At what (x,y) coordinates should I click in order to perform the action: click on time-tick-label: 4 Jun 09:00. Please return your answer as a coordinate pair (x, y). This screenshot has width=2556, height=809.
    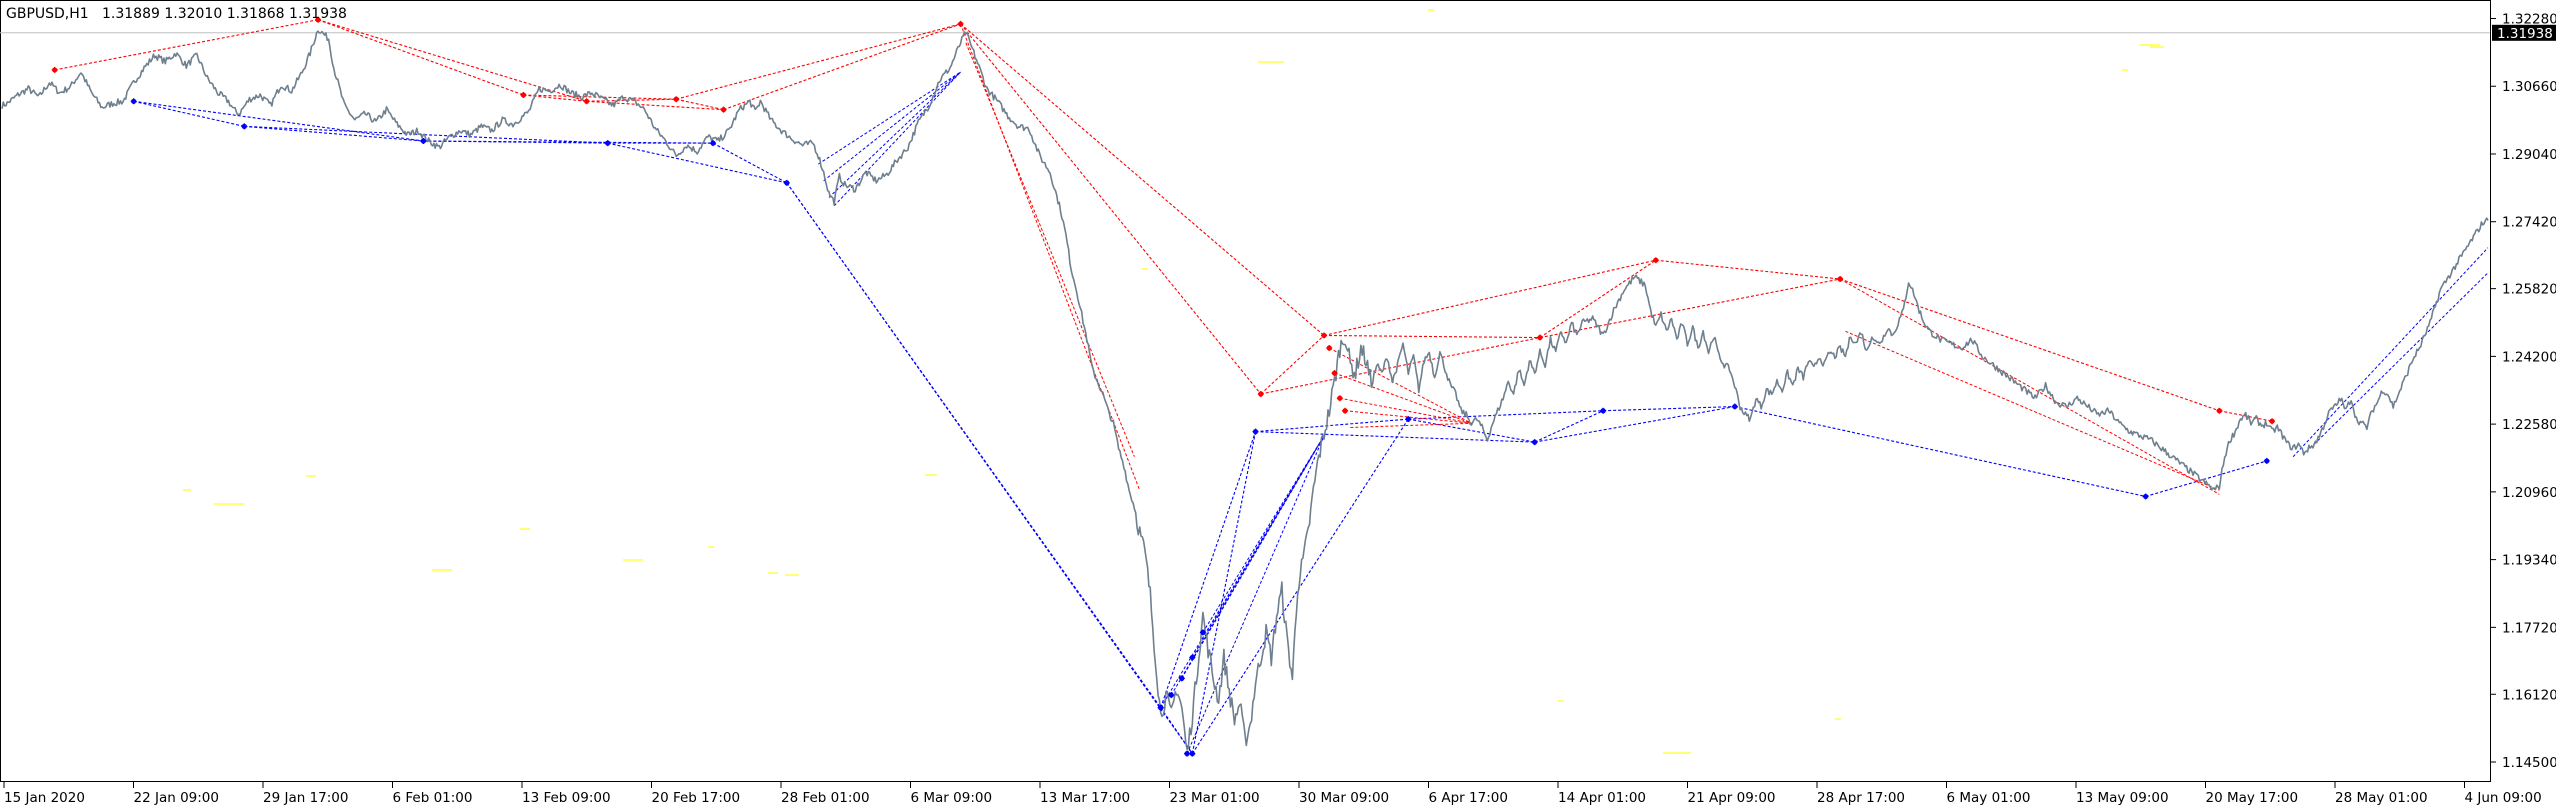
    Looking at the image, I should click on (2503, 798).